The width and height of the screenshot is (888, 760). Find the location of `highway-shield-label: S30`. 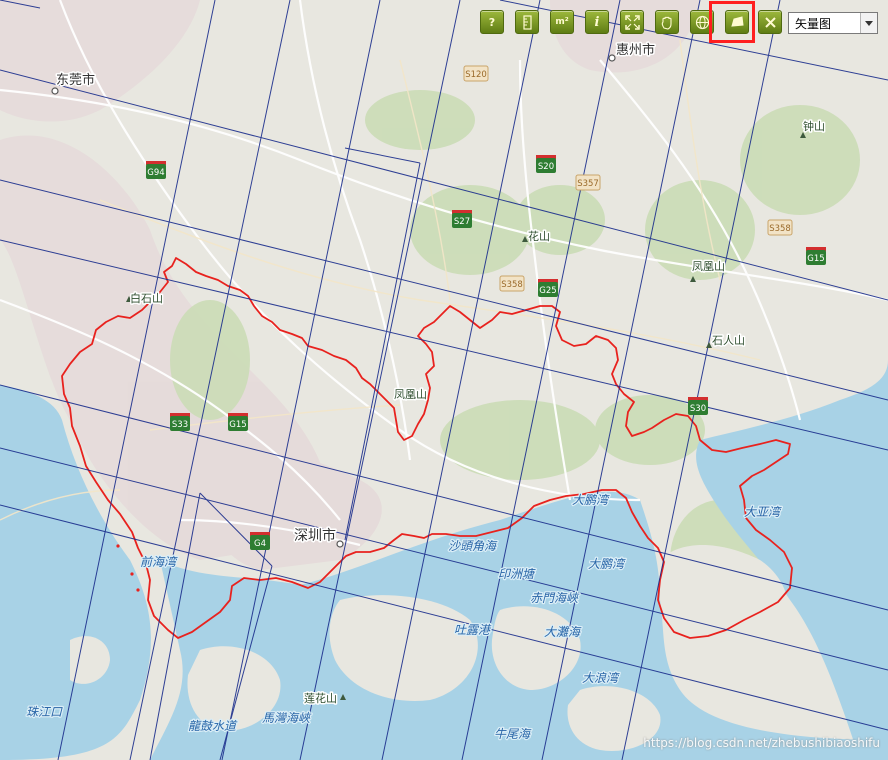

highway-shield-label: S30 is located at coordinates (698, 409).